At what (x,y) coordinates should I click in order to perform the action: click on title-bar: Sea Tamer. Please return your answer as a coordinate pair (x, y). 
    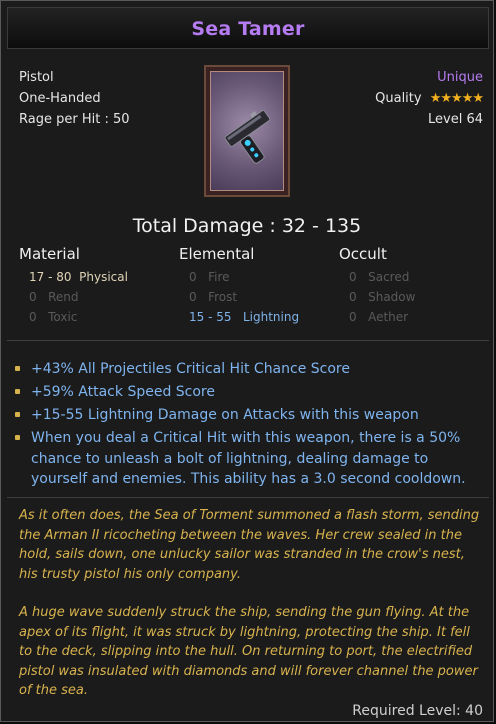
    Looking at the image, I should click on (248, 28).